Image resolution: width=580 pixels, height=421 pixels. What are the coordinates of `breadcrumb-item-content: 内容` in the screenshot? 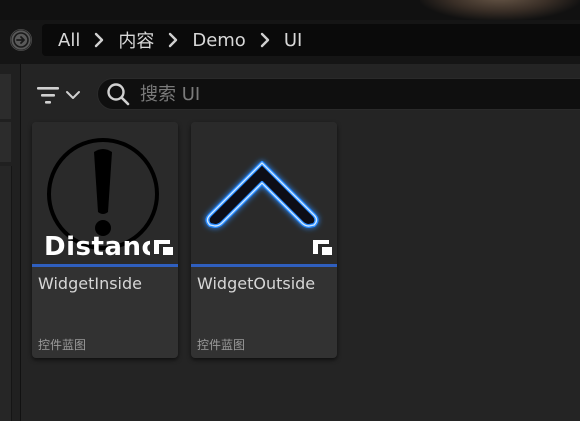 It's located at (136, 40).